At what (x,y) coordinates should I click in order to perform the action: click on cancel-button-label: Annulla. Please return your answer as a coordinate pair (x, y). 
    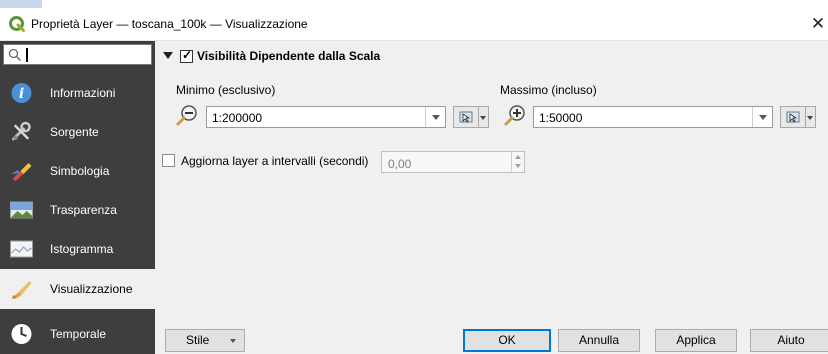
    Looking at the image, I should click on (599, 340).